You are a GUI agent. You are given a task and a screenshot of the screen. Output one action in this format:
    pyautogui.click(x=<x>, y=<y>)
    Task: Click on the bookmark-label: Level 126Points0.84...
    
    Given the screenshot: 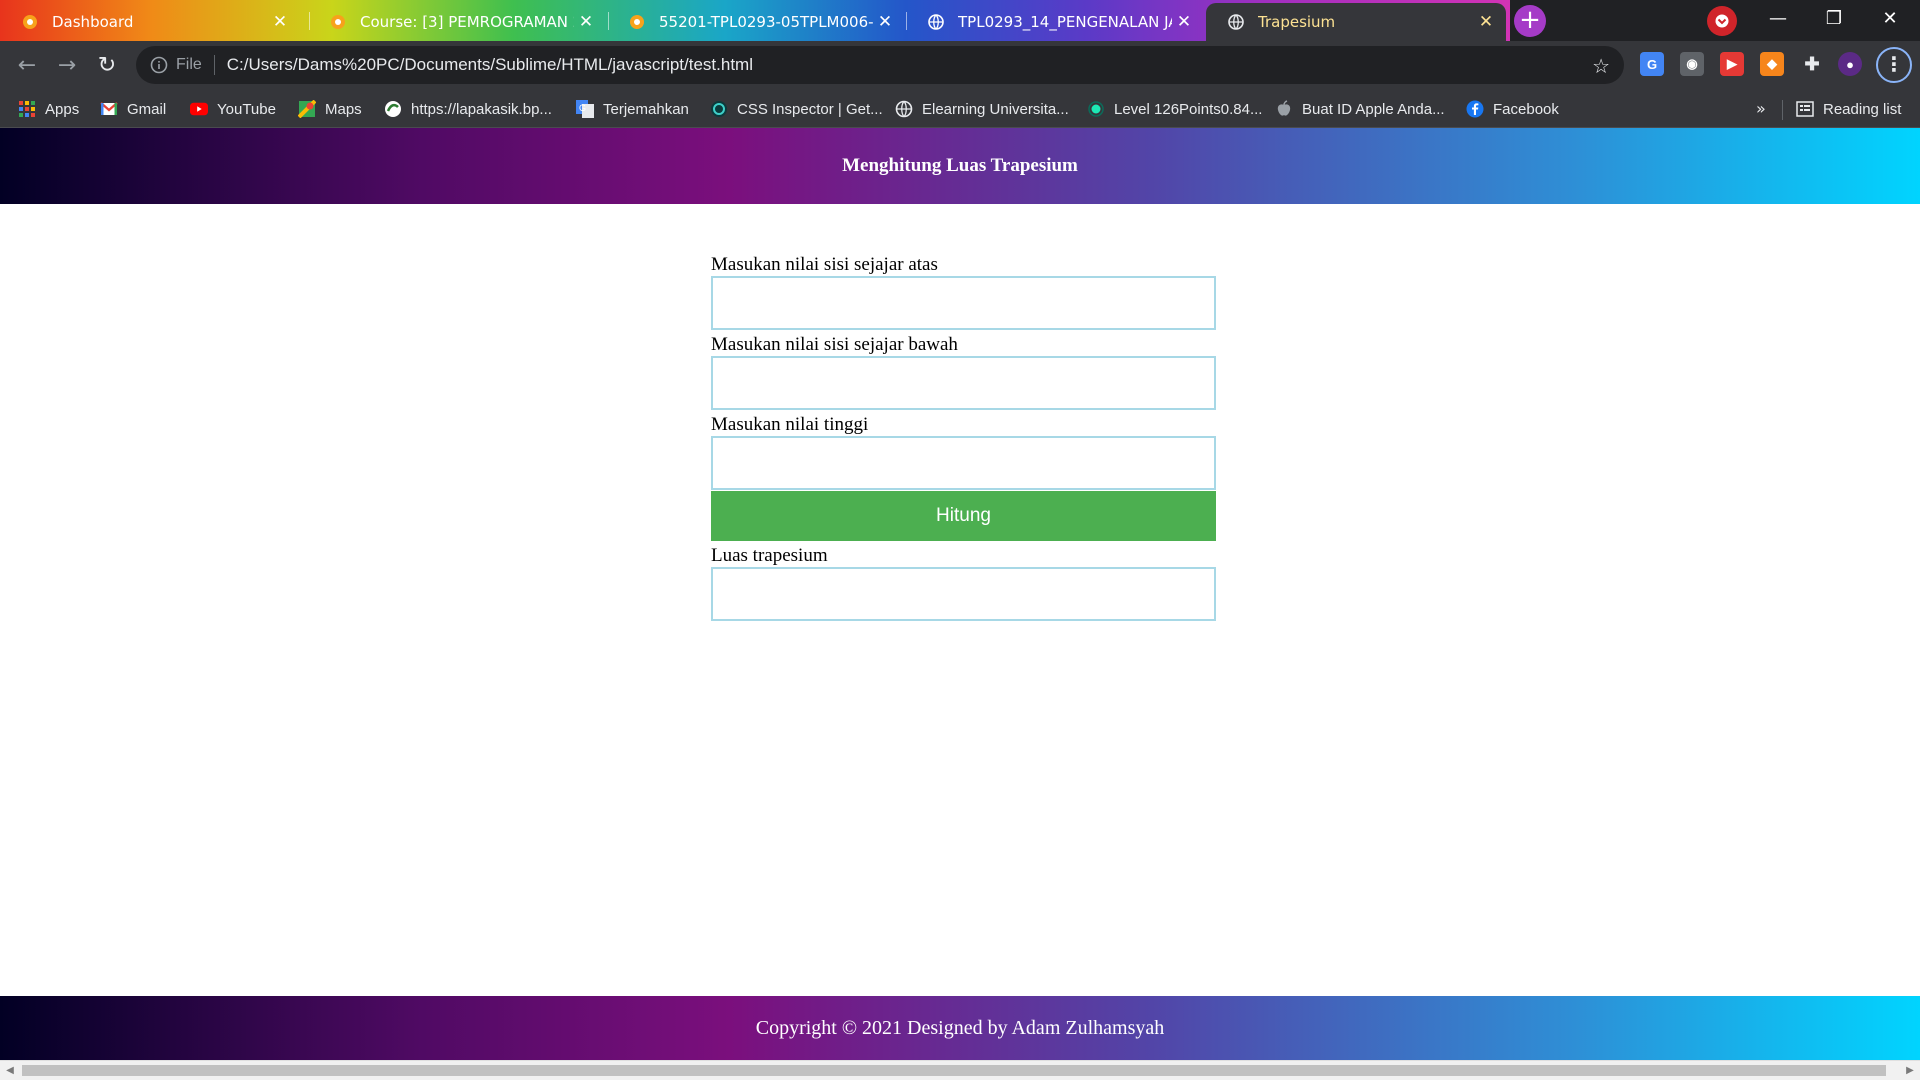 What is the action you would take?
    pyautogui.click(x=1188, y=109)
    